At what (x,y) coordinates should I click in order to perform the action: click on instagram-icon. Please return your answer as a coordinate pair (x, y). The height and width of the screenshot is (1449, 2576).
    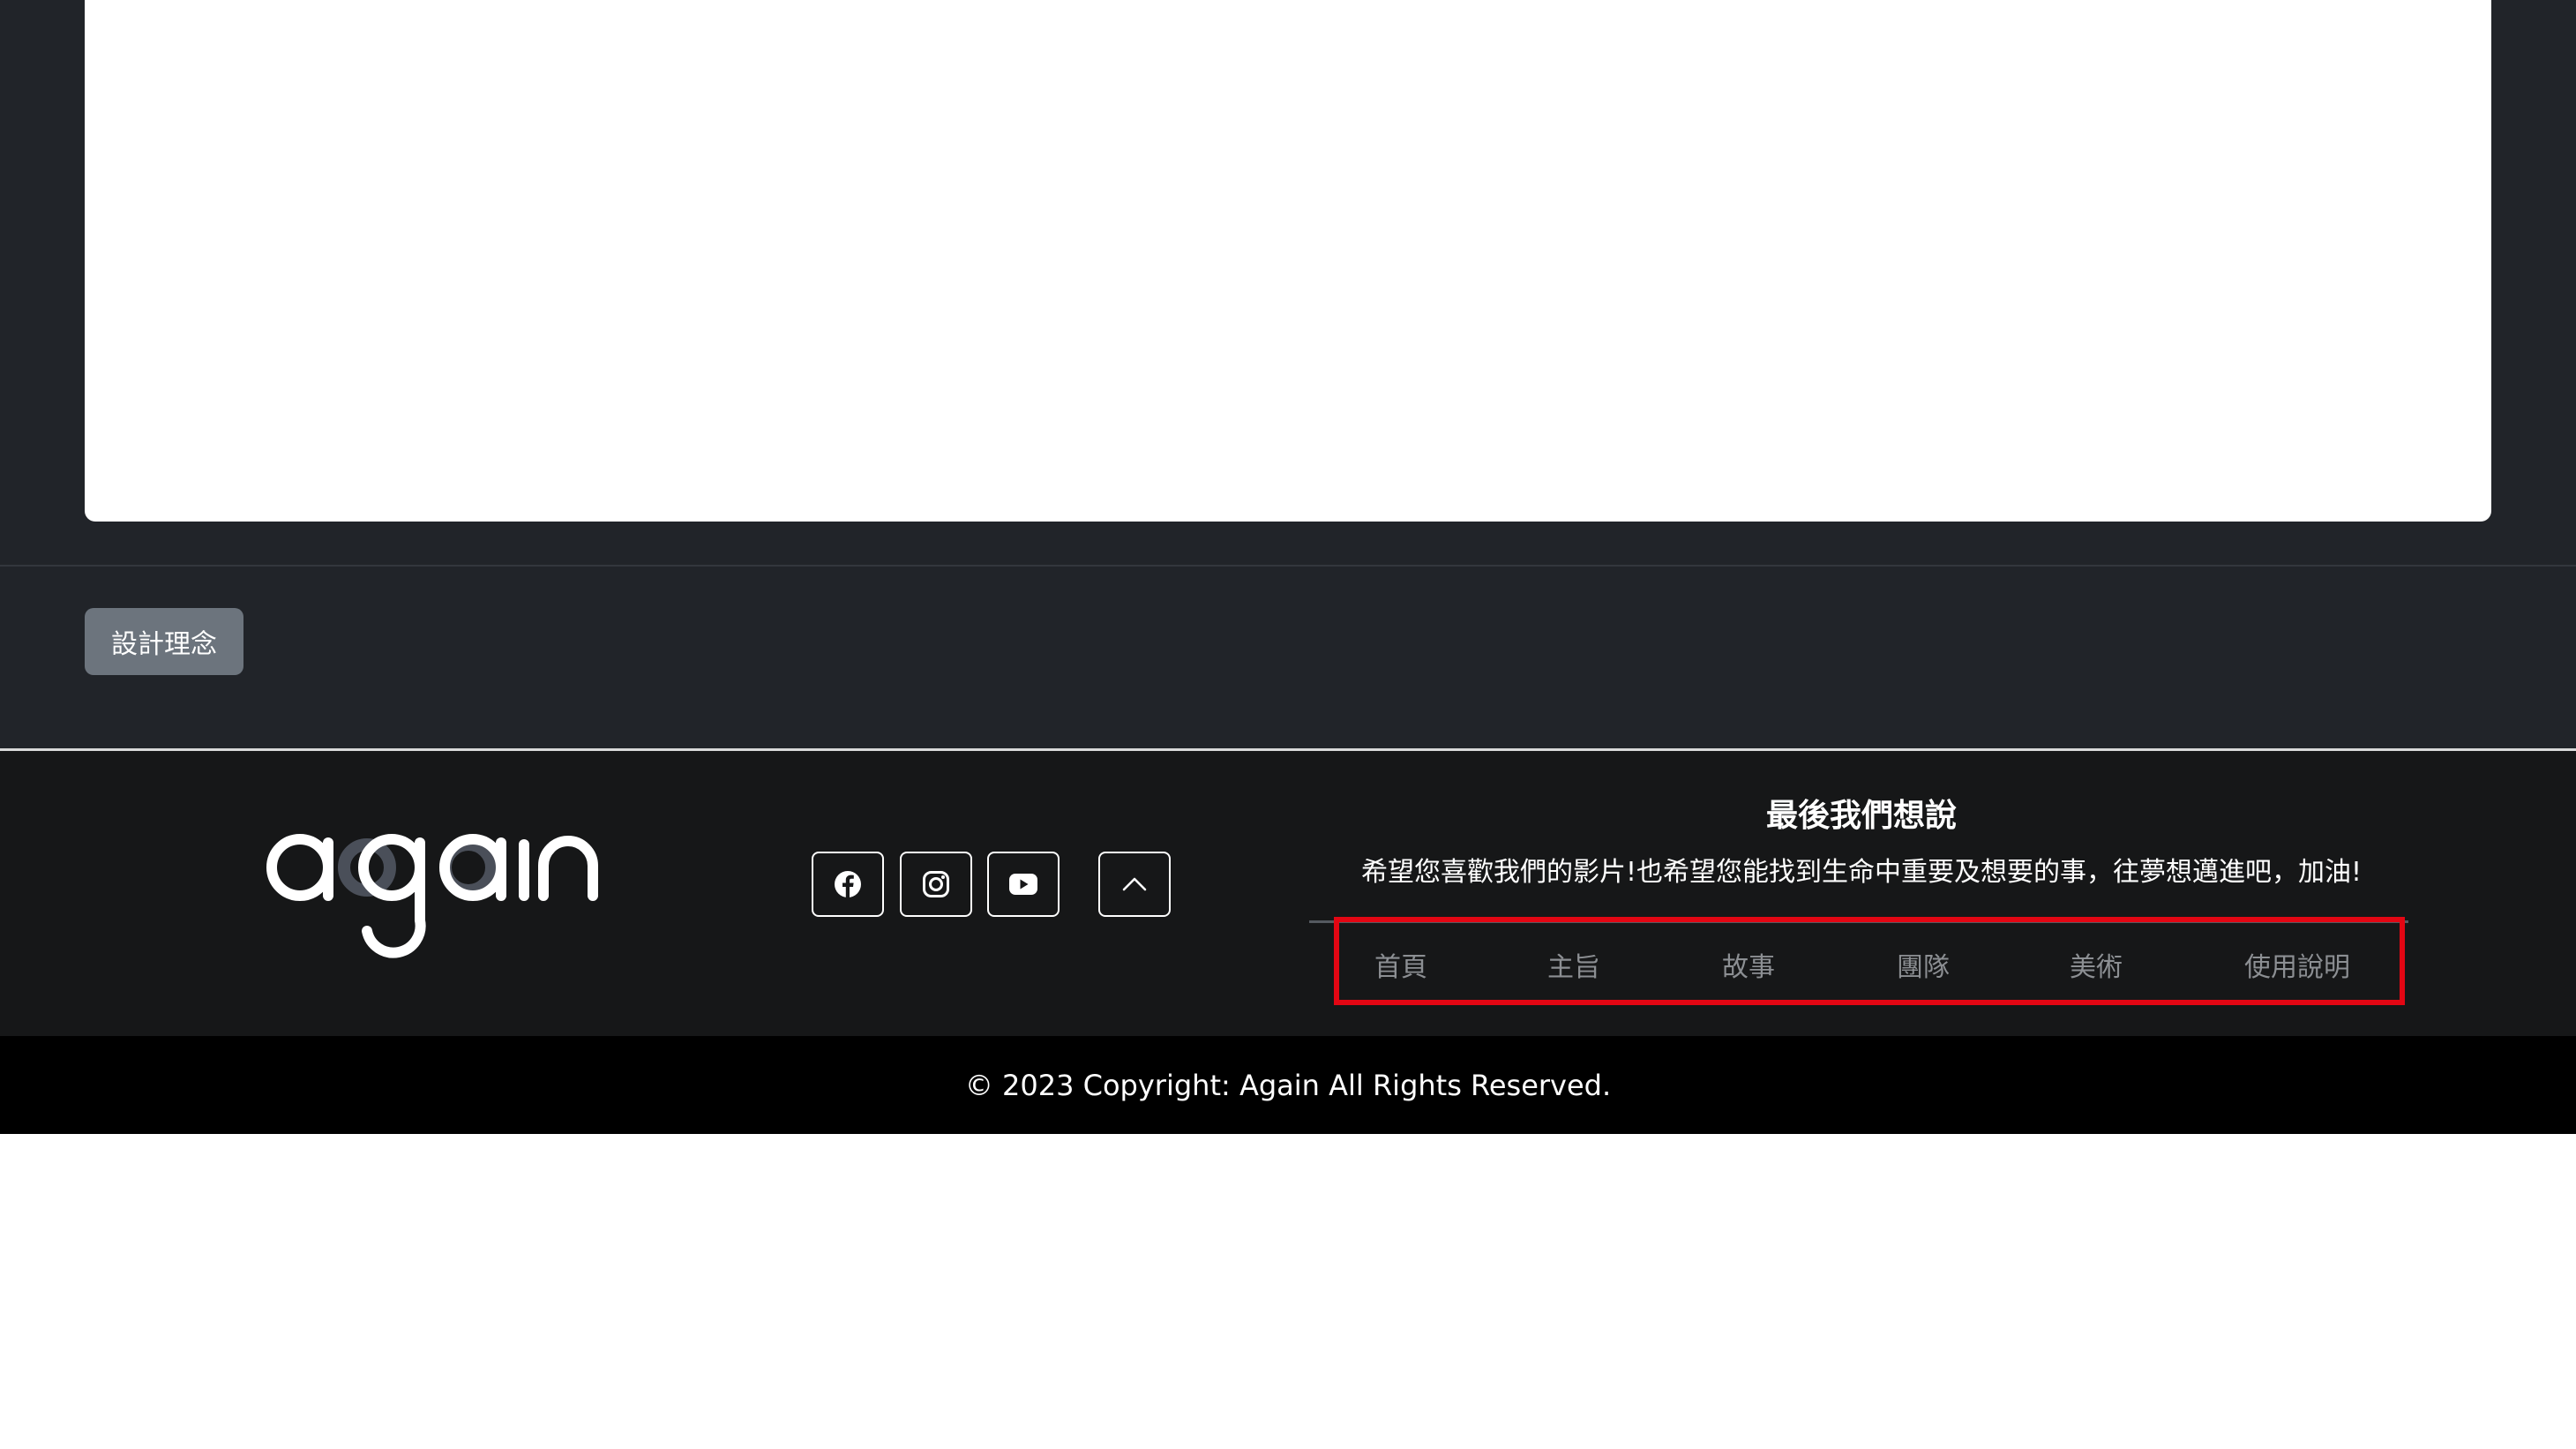
    Looking at the image, I should click on (936, 884).